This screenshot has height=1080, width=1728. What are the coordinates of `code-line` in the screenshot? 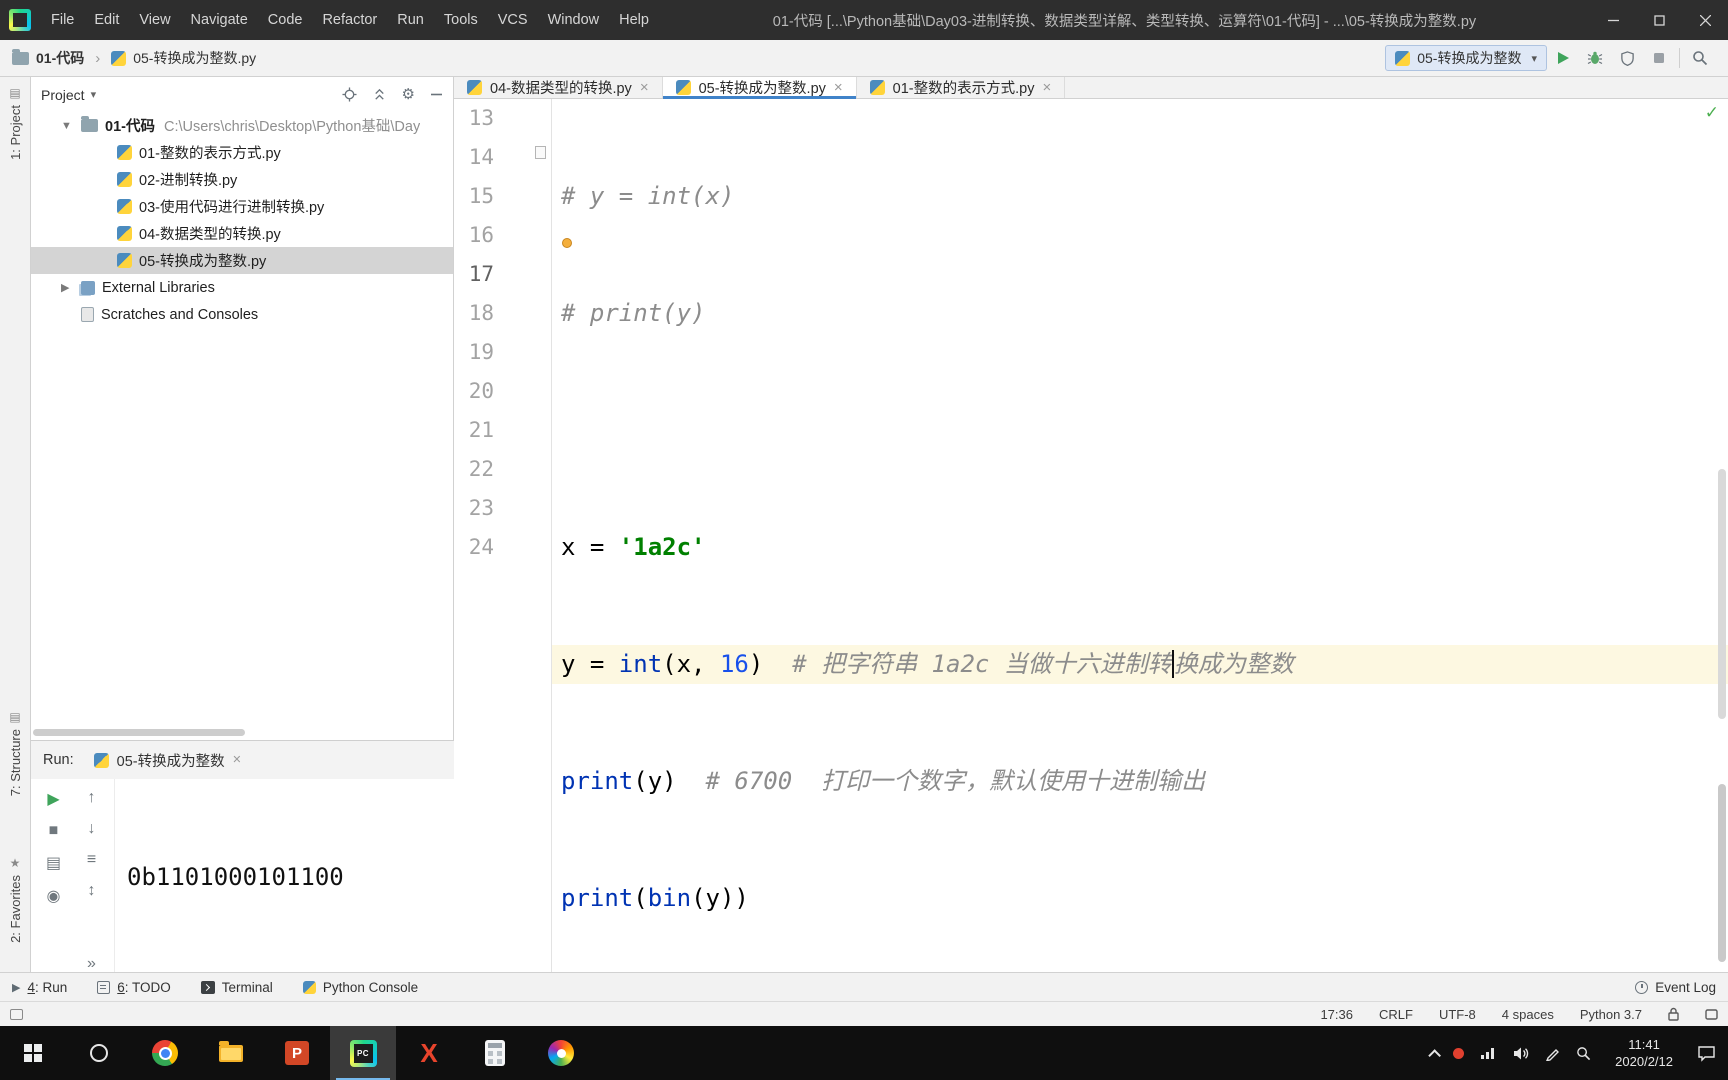 It's located at (1140, 430).